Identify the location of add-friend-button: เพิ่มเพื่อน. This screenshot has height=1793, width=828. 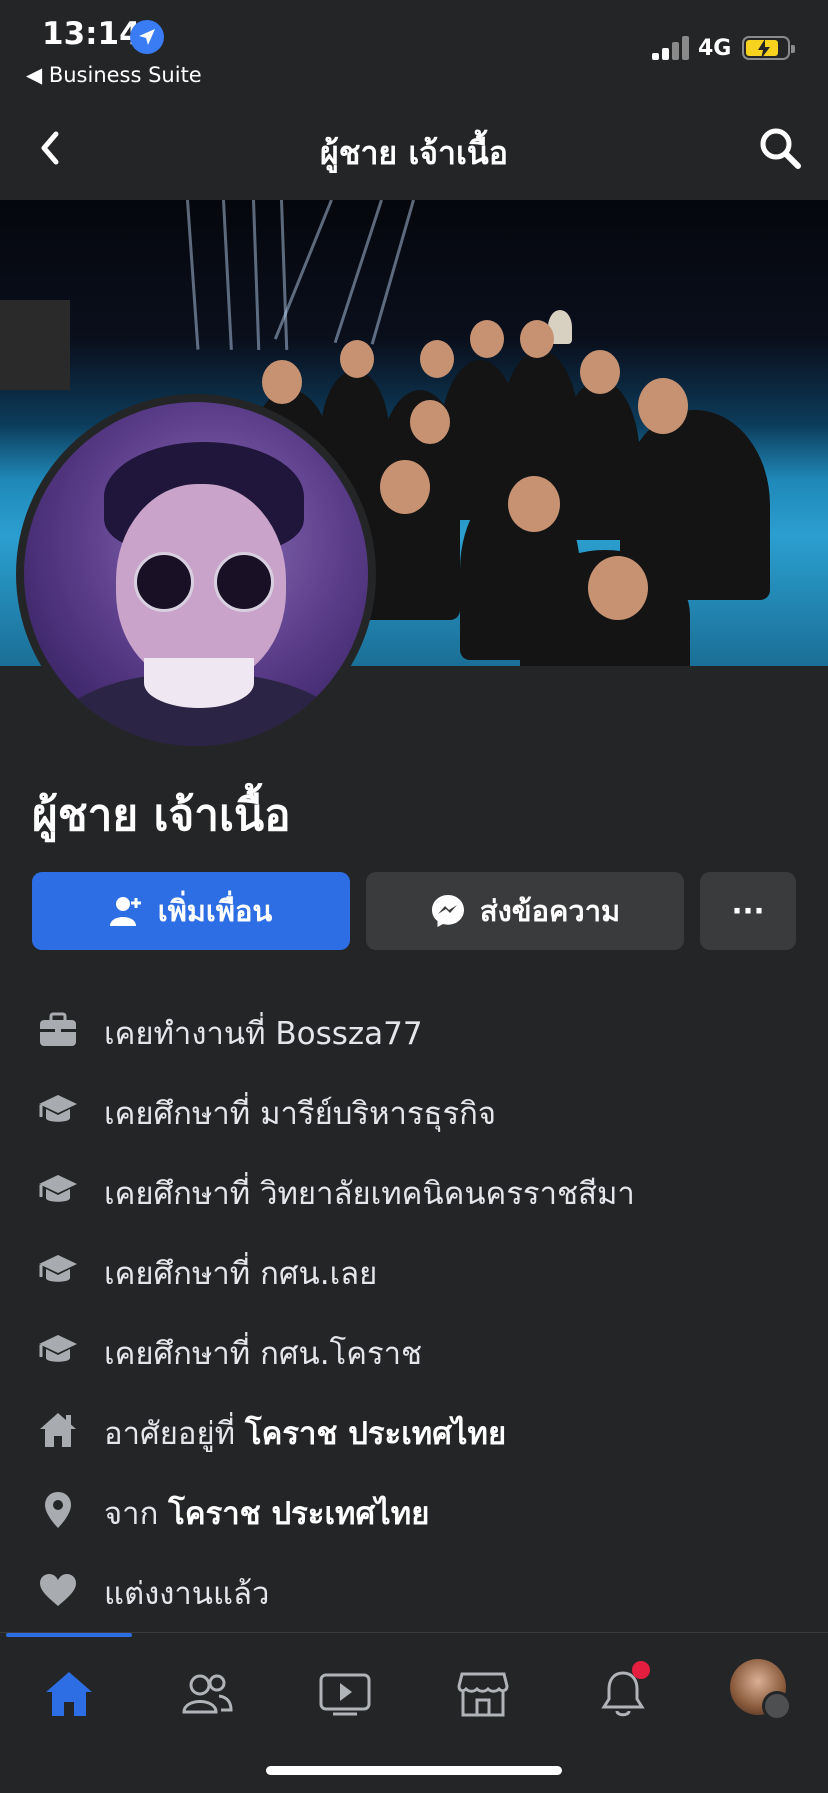
(191, 911).